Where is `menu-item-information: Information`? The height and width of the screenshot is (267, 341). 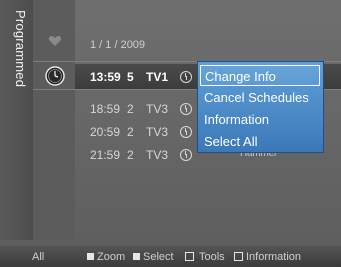
menu-item-information: Information is located at coordinates (260, 119).